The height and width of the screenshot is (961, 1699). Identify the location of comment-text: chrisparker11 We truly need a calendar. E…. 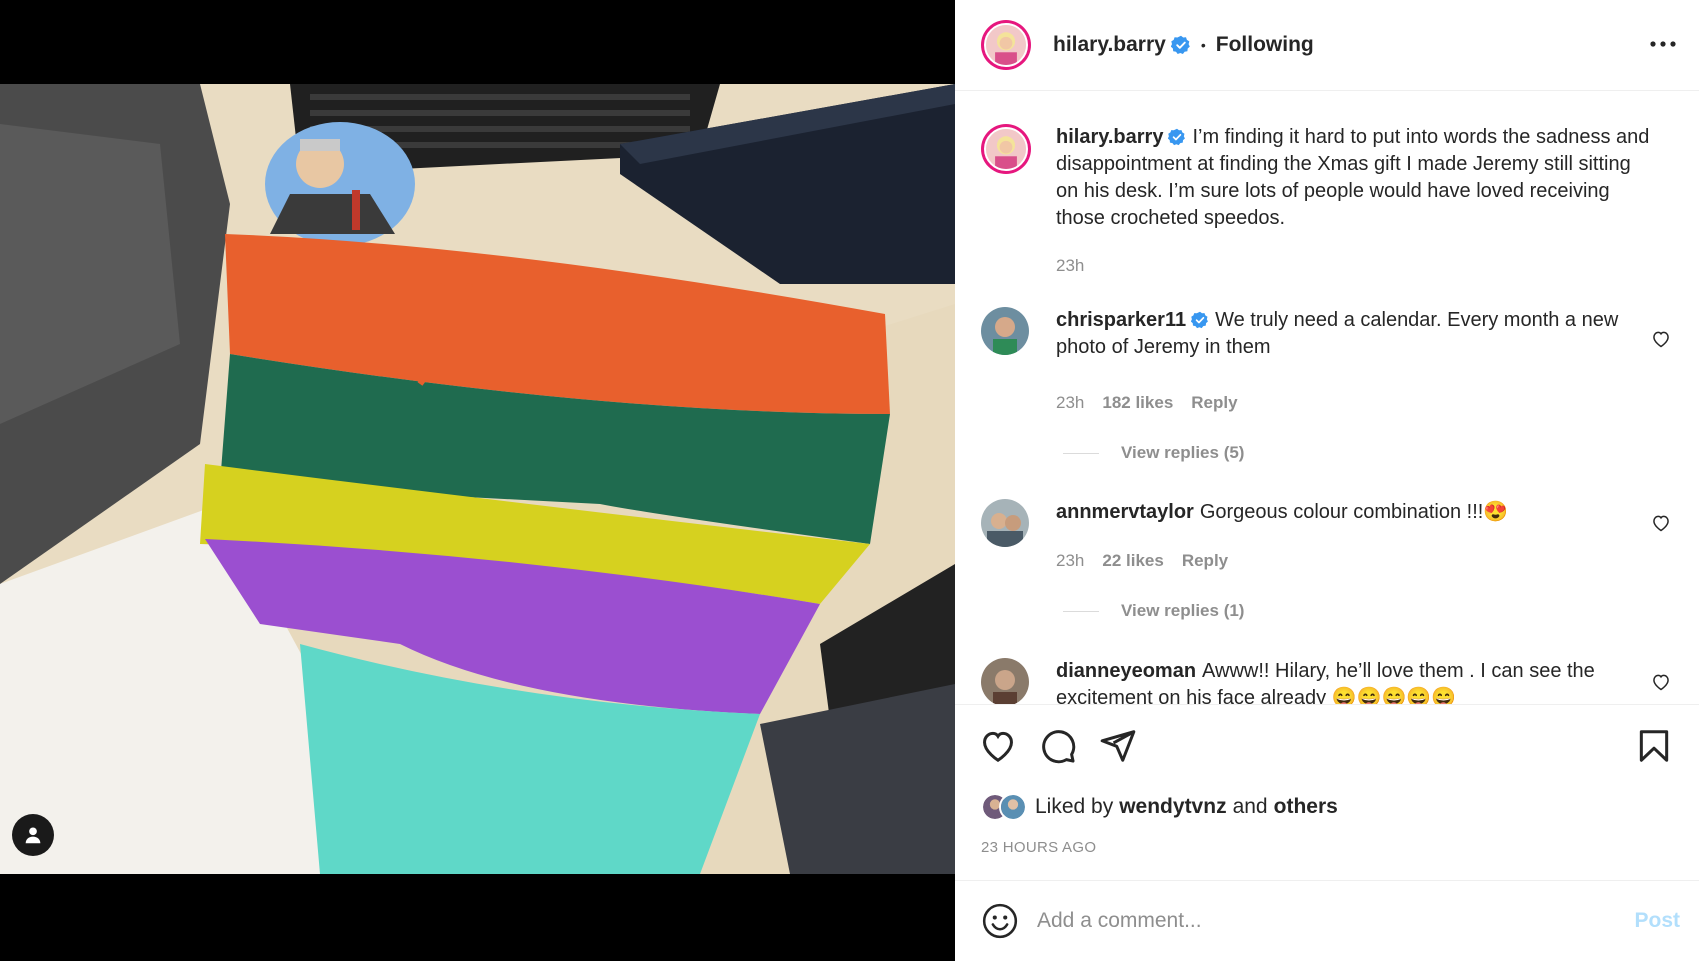
(1351, 334).